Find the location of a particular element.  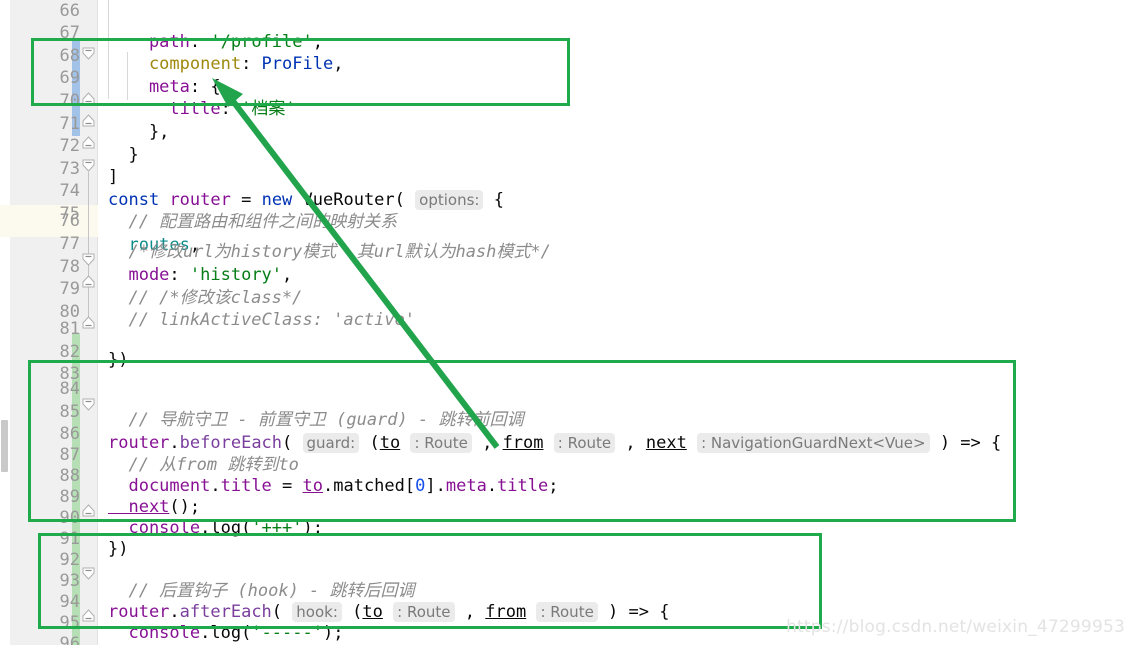

line-number: 96 is located at coordinates (69, 639).